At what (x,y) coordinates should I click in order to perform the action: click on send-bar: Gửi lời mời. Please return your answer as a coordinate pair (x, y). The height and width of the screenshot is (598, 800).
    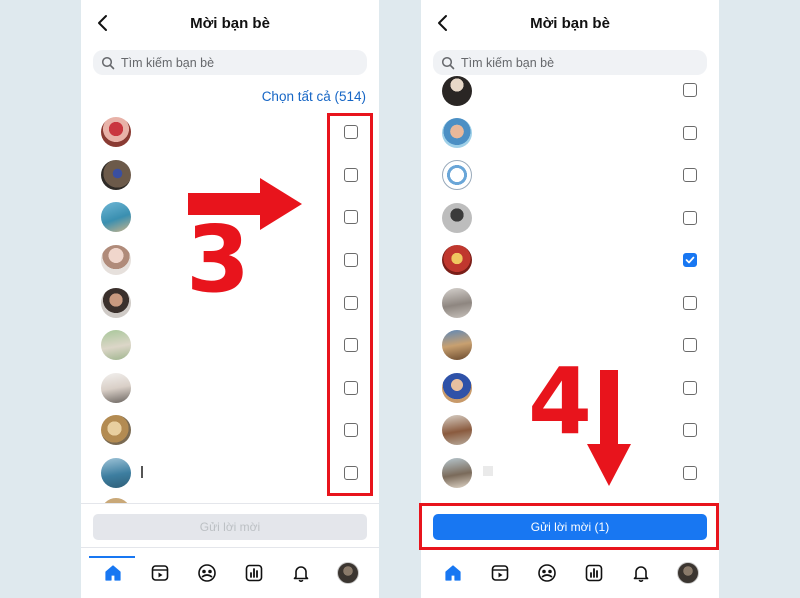
    Looking at the image, I should click on (230, 525).